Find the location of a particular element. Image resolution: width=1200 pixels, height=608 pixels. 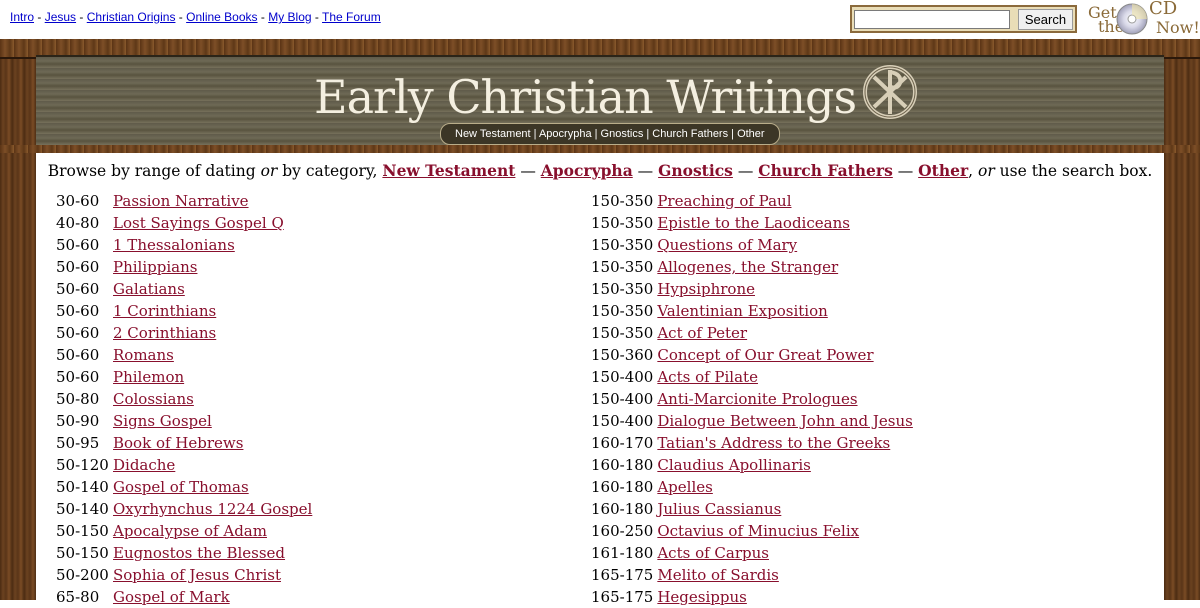

writing-link: Colossians is located at coordinates (153, 399).